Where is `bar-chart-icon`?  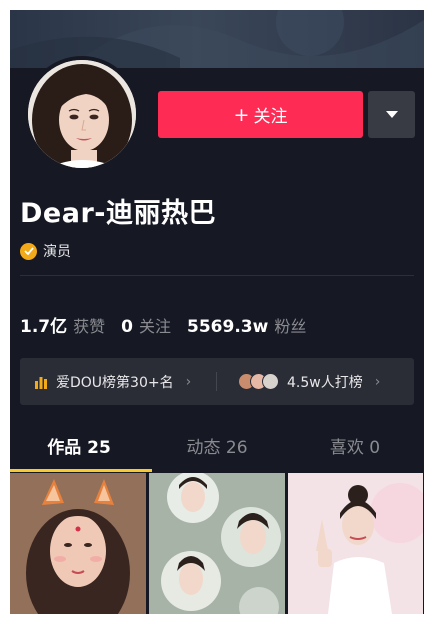
bar-chart-icon is located at coordinates (41, 382).